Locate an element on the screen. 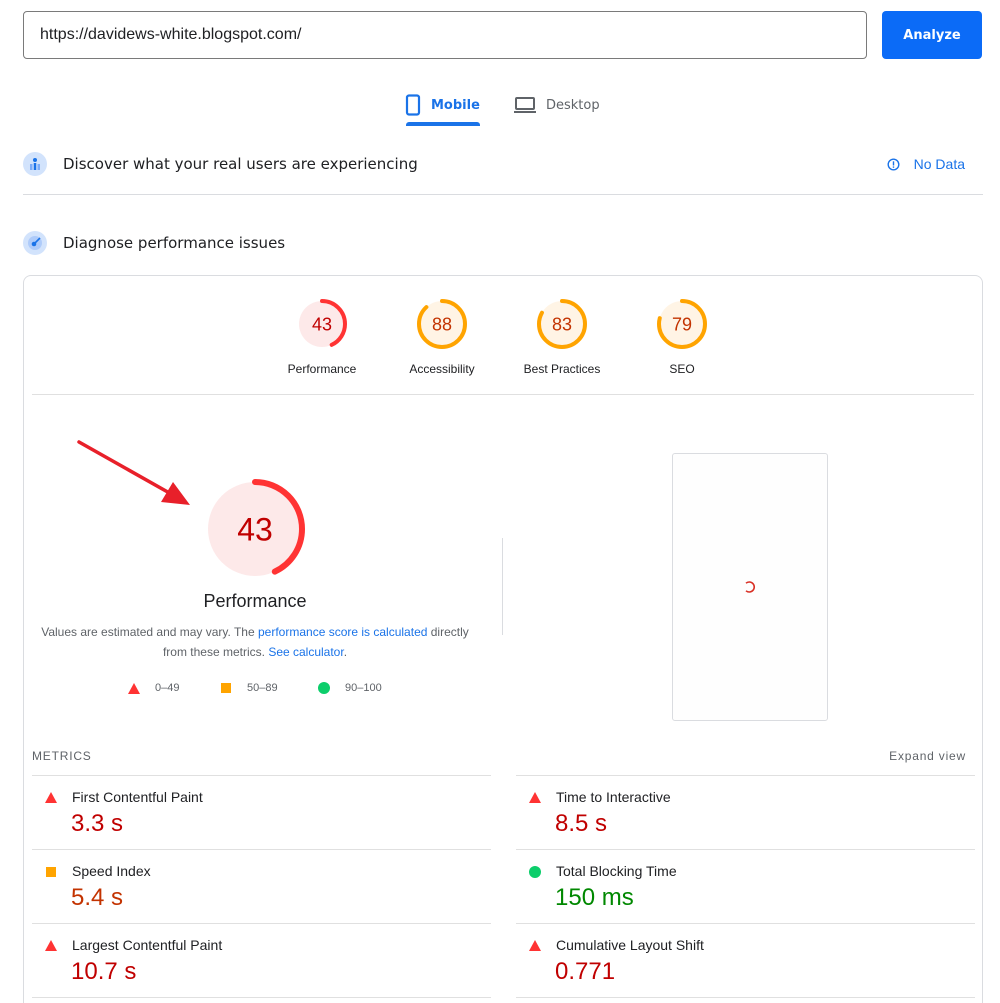  gauge-score: 88 is located at coordinates (442, 324).